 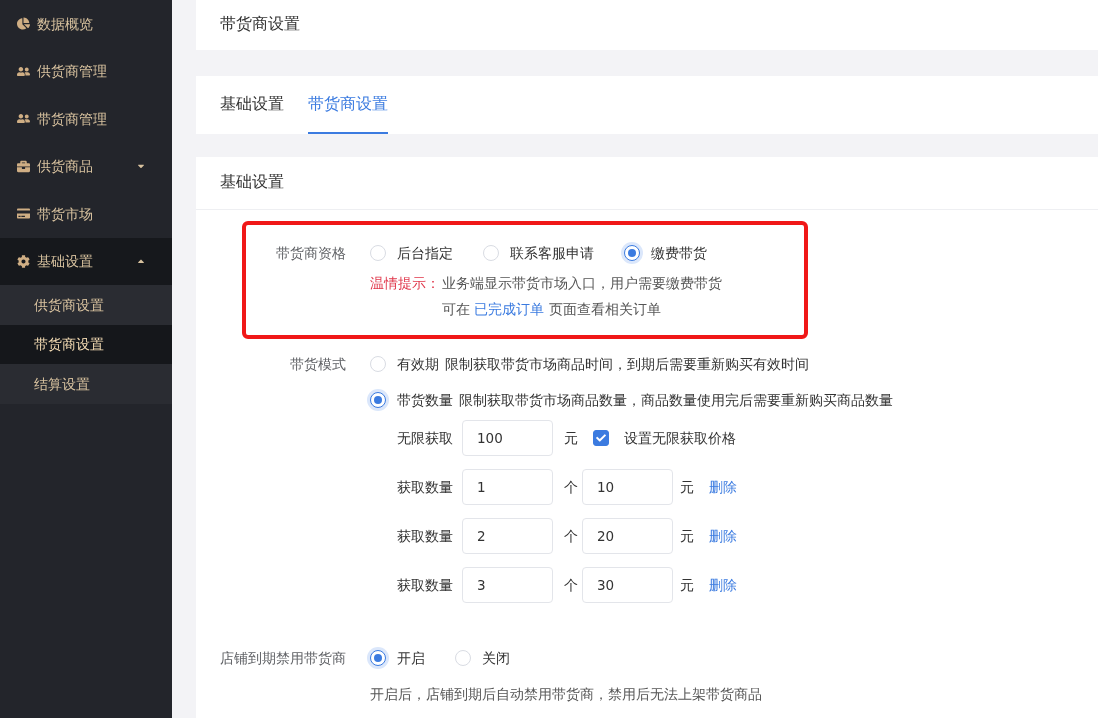 I want to click on radio-label: 缴费带货, so click(x=679, y=253).